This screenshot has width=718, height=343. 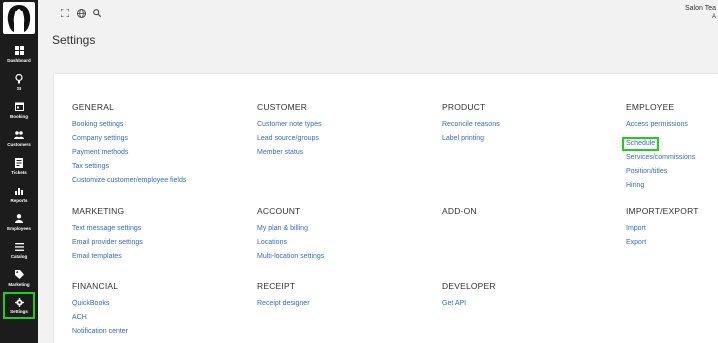 What do you see at coordinates (469, 286) in the screenshot?
I see `section-title: DEVELOPER` at bounding box center [469, 286].